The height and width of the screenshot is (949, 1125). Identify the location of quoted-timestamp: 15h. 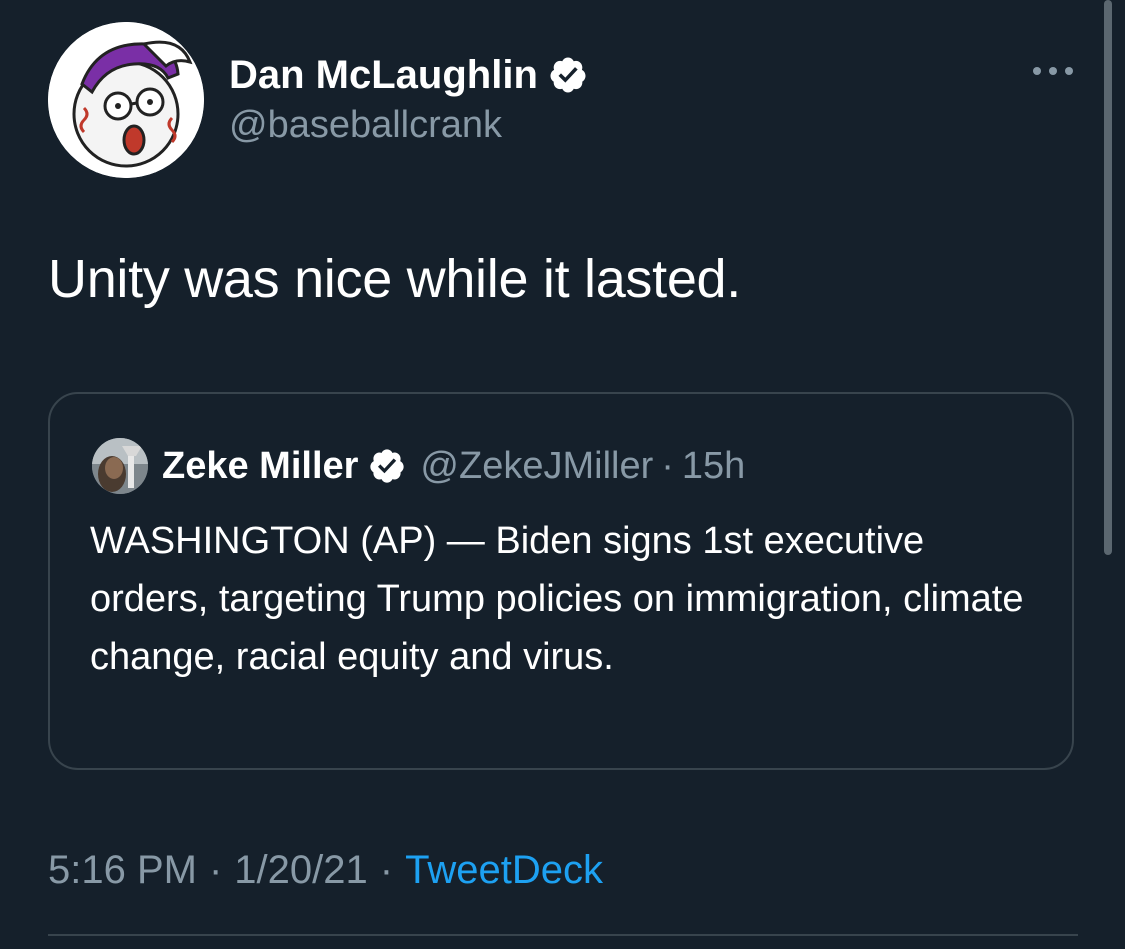
(713, 466).